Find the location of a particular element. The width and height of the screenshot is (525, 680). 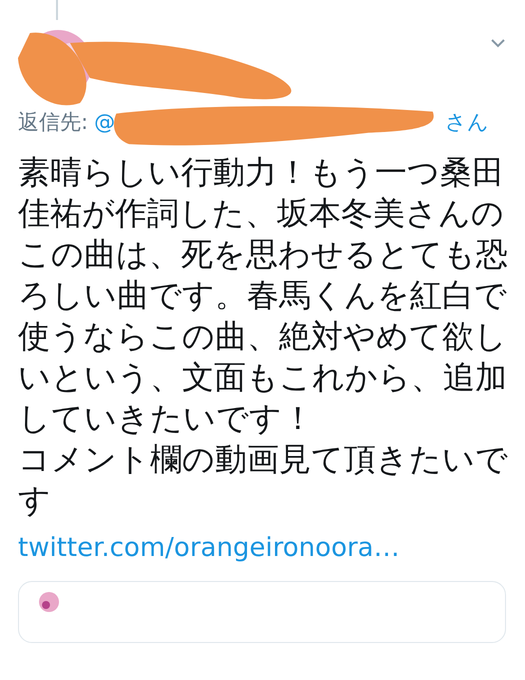

tweet-text: コメント欄の動画見て頂きたいです is located at coordinates (263, 480).